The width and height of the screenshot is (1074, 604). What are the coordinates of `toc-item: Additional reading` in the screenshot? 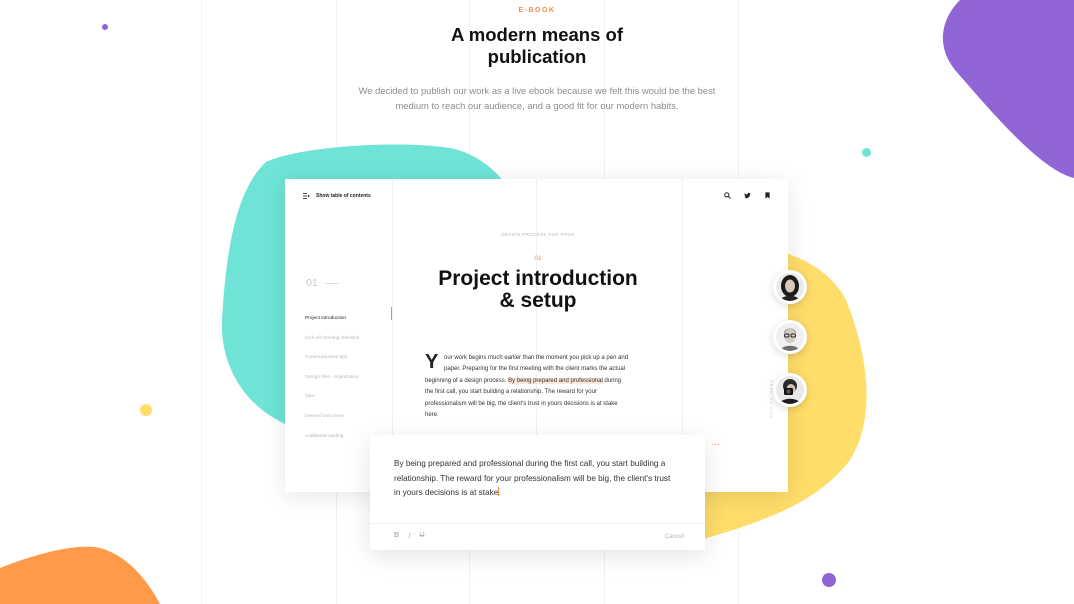 It's located at (332, 437).